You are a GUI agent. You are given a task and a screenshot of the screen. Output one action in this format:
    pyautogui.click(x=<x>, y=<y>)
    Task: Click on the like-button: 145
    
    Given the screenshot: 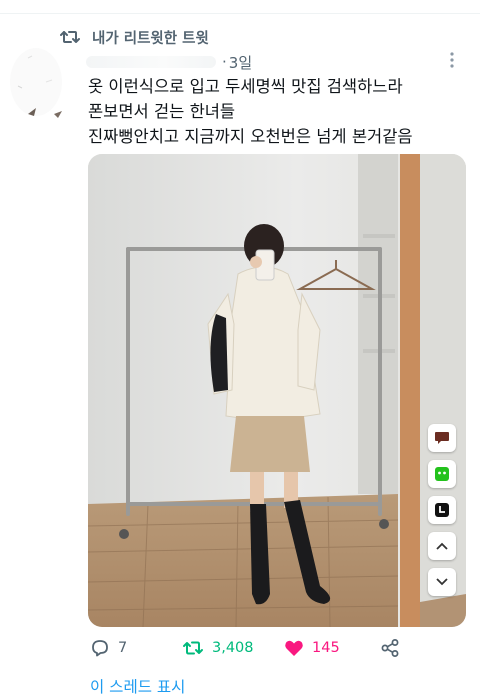 What is the action you would take?
    pyautogui.click(x=312, y=648)
    